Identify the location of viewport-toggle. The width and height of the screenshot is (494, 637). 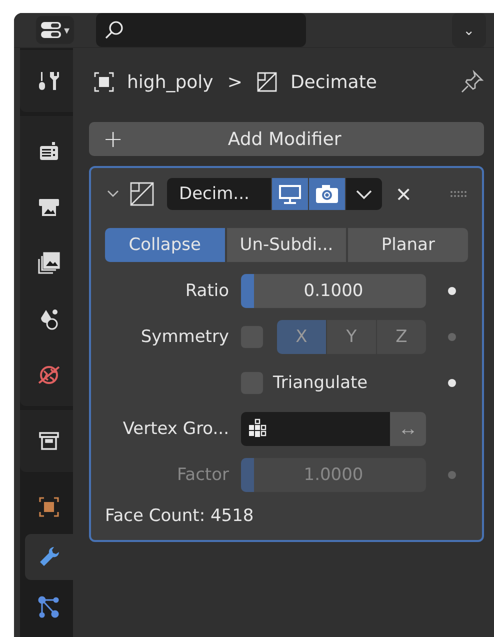
(290, 194).